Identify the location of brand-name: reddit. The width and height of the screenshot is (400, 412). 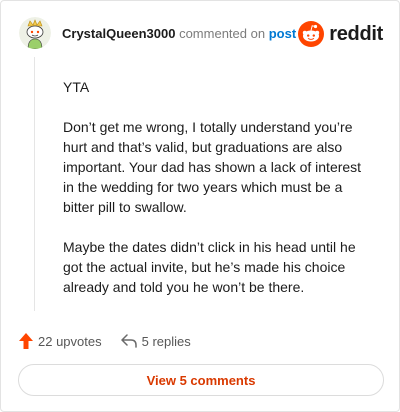
(356, 33).